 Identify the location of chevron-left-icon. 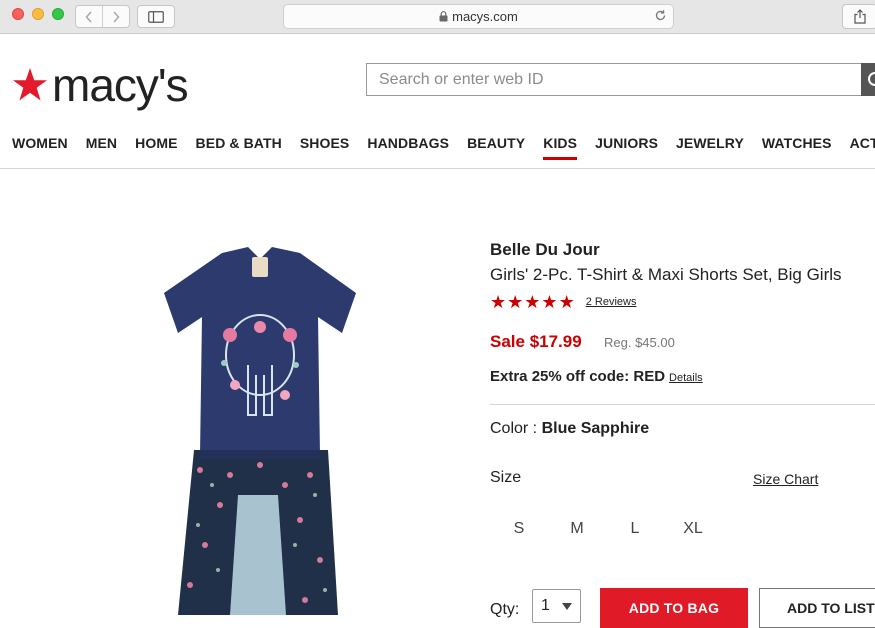
(88, 16).